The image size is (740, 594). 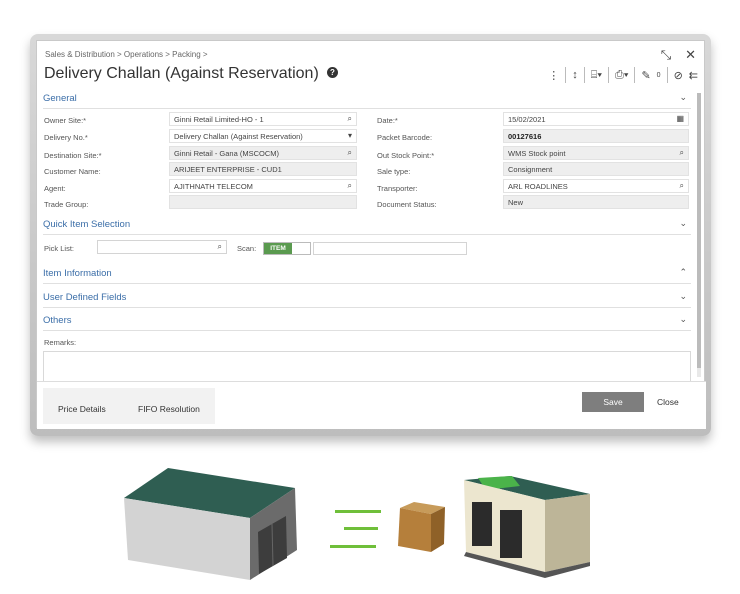 What do you see at coordinates (397, 188) in the screenshot?
I see `transporter-label: Transporter:` at bounding box center [397, 188].